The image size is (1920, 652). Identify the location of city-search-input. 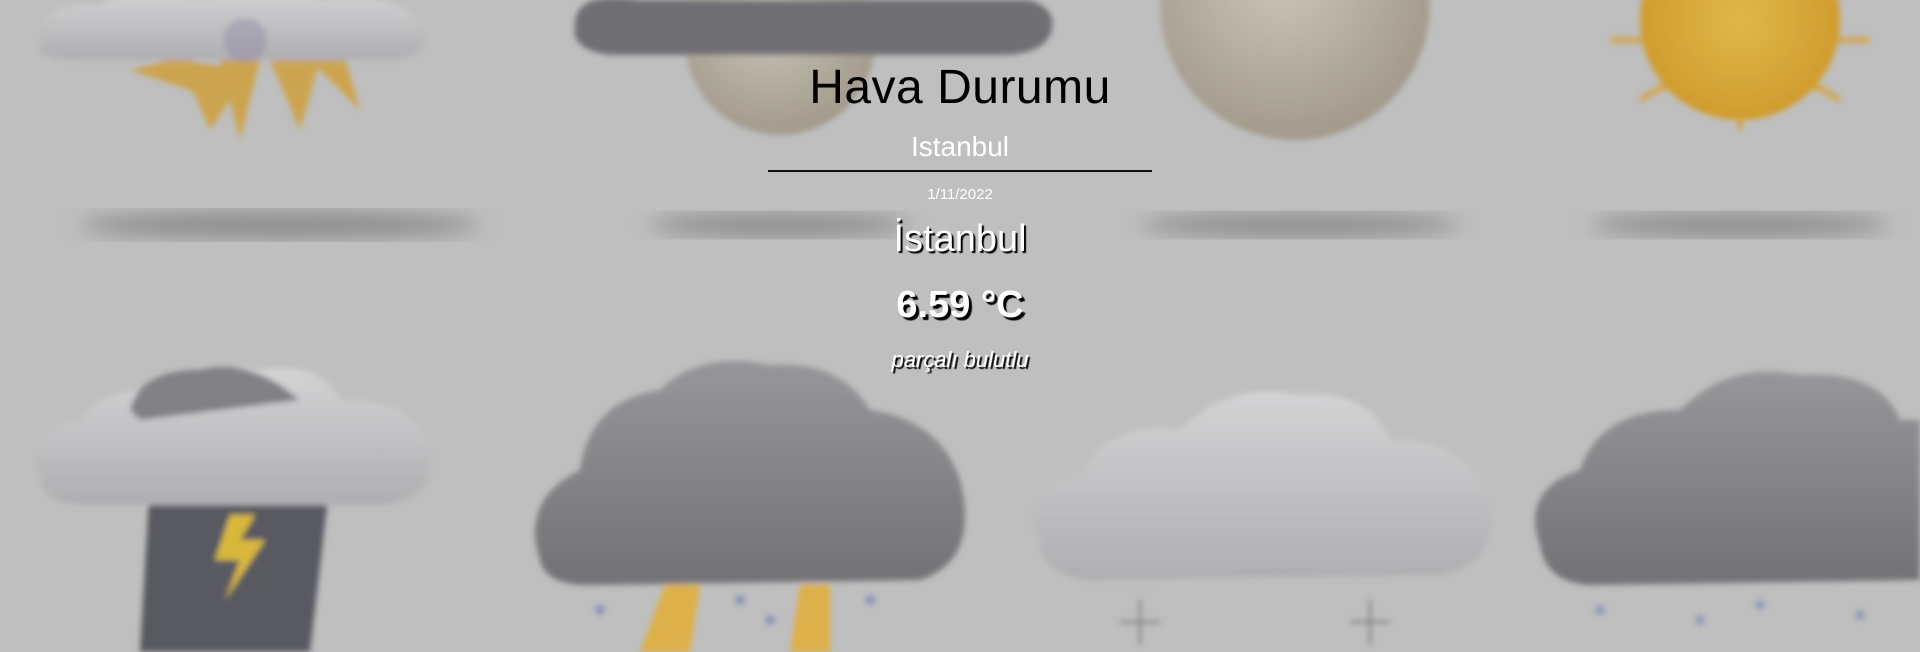
(960, 148).